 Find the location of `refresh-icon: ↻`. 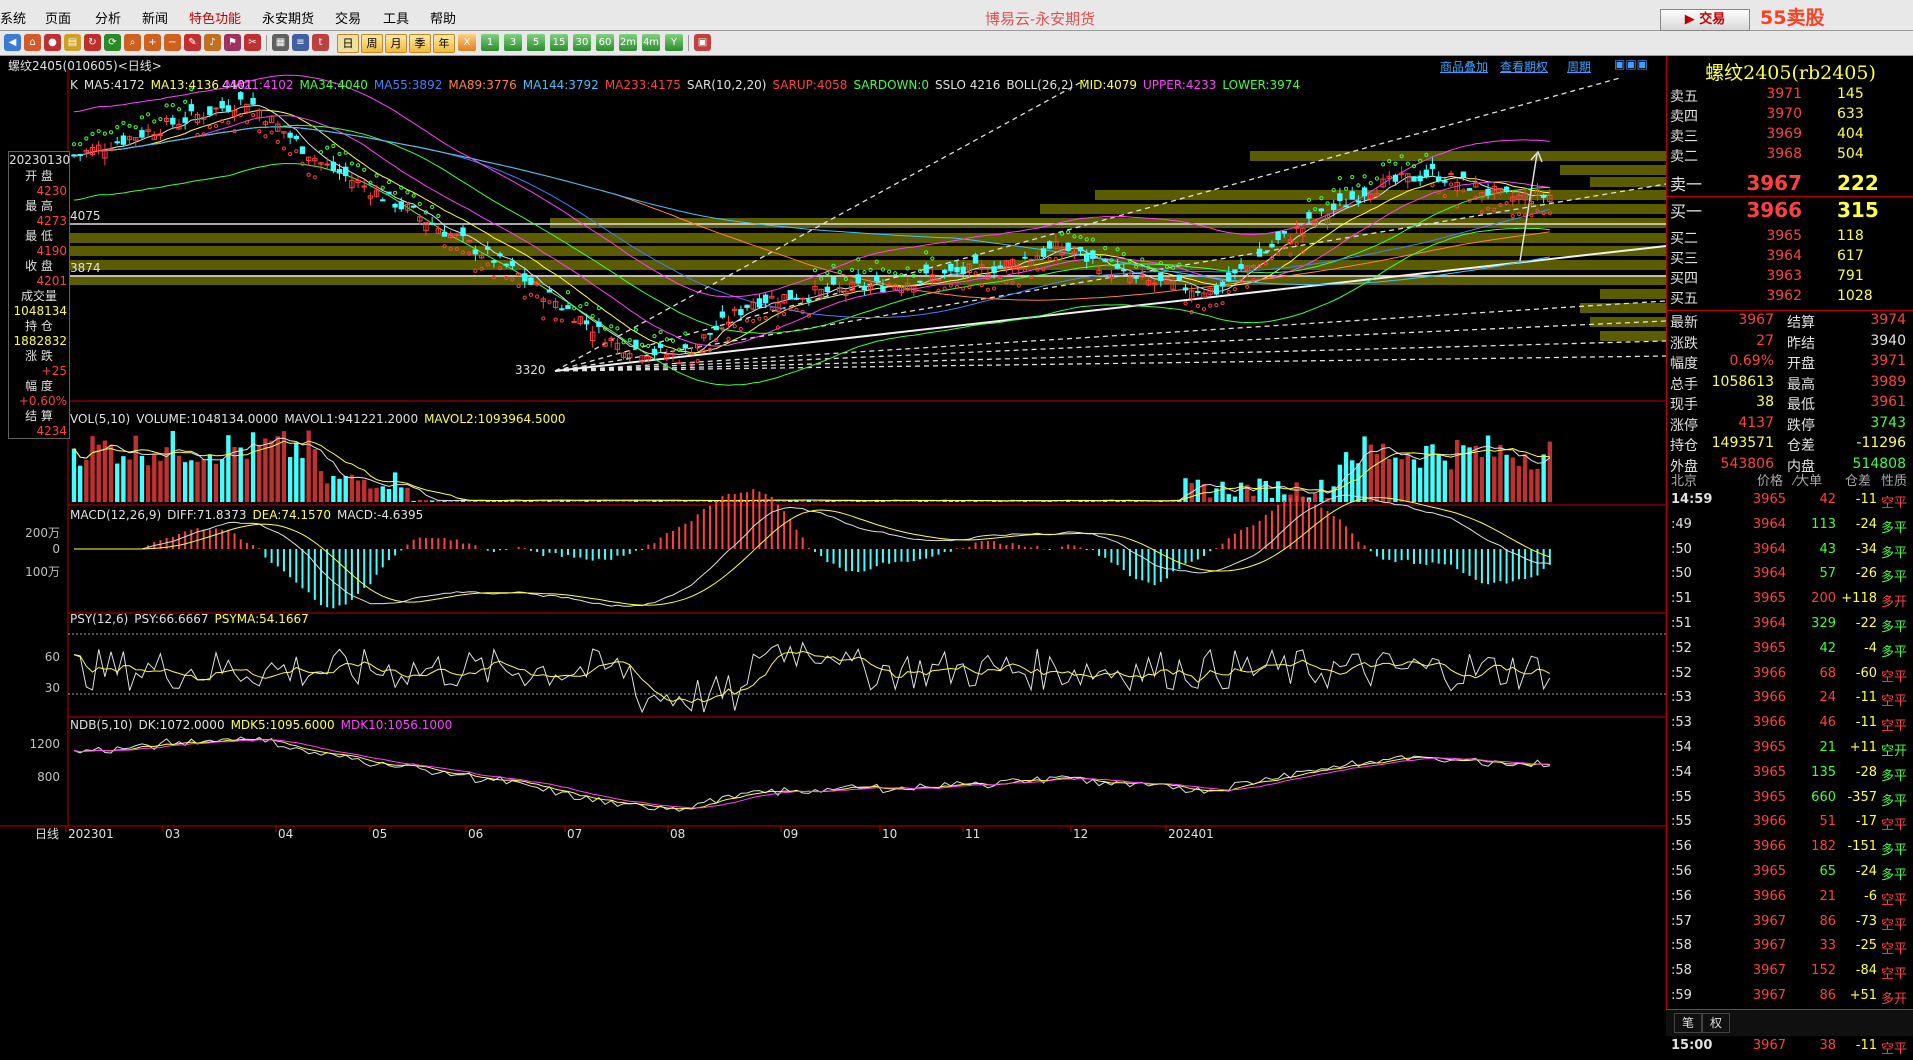

refresh-icon: ↻ is located at coordinates (92, 42).